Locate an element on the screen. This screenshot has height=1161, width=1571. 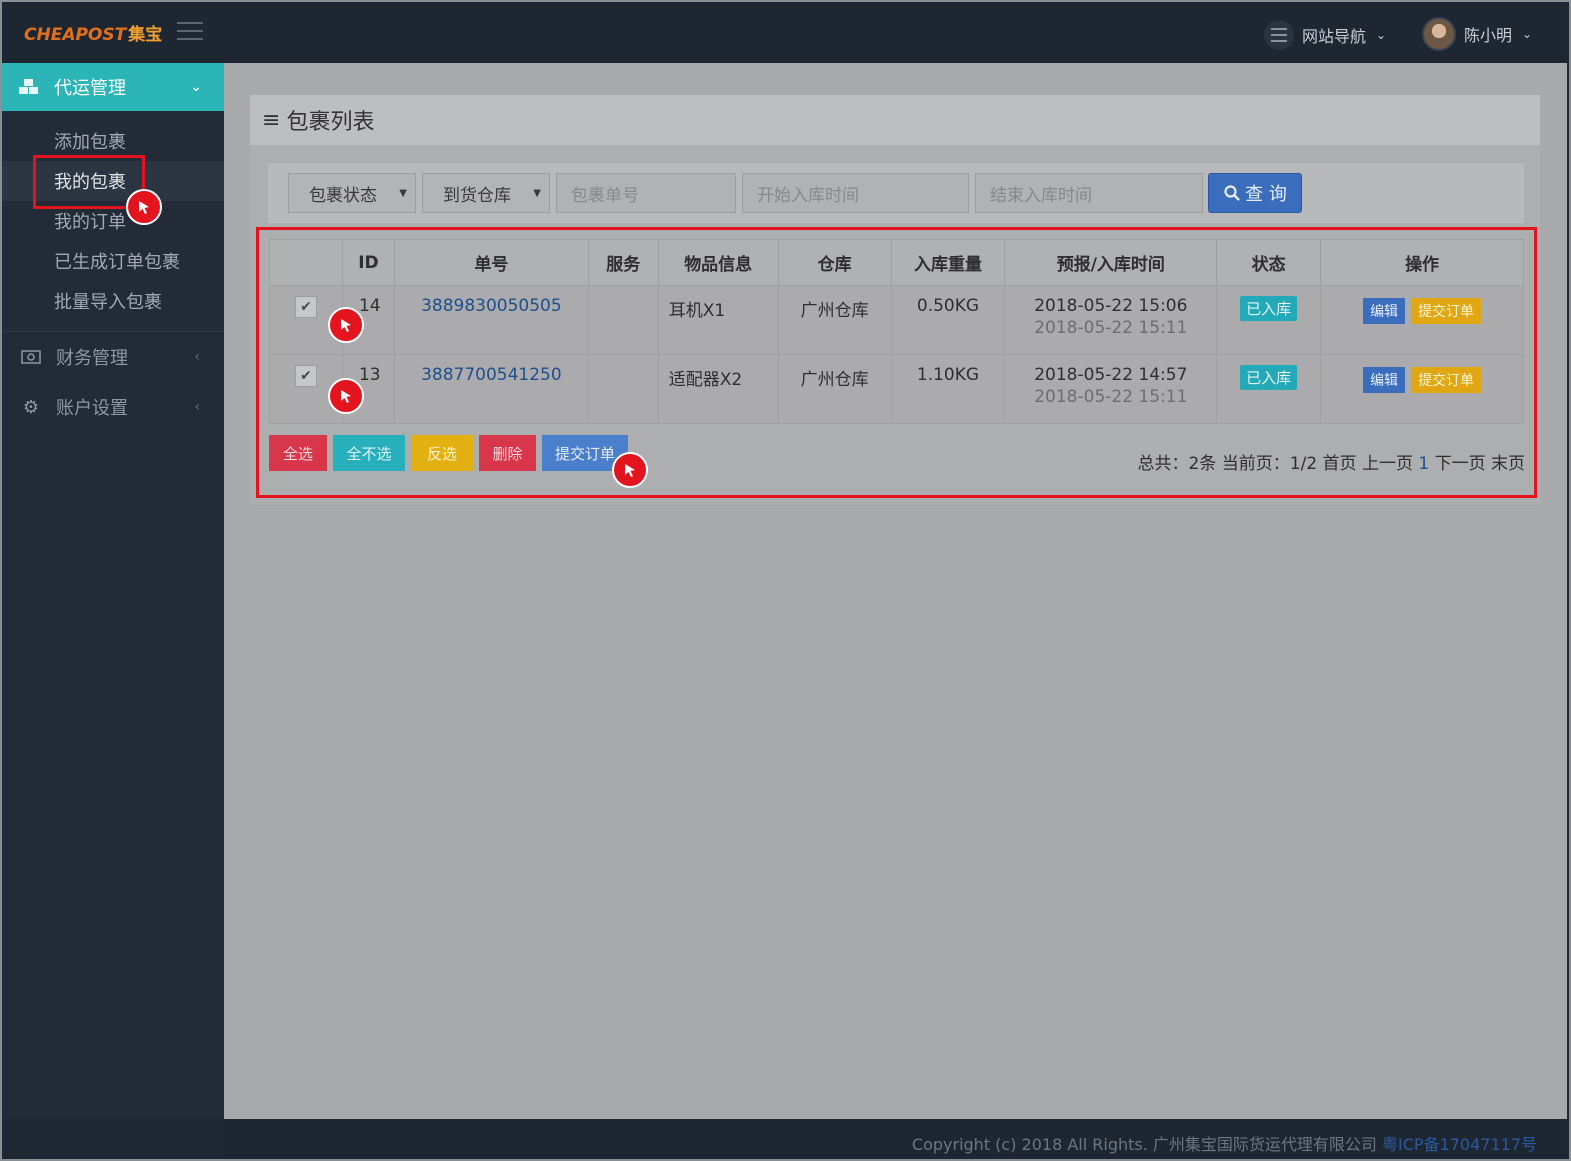
brand-logo: CHEAPOST 集宝 is located at coordinates (93, 32).